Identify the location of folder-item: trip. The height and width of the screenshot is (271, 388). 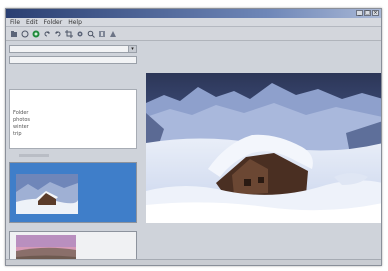
(17, 134).